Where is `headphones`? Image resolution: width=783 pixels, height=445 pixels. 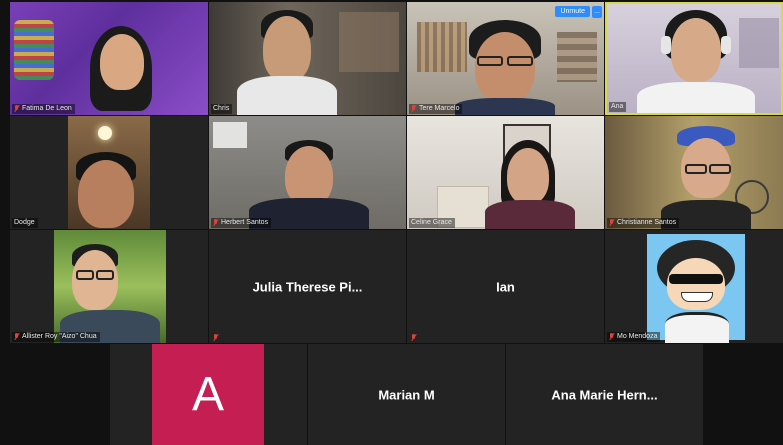 headphones is located at coordinates (666, 45).